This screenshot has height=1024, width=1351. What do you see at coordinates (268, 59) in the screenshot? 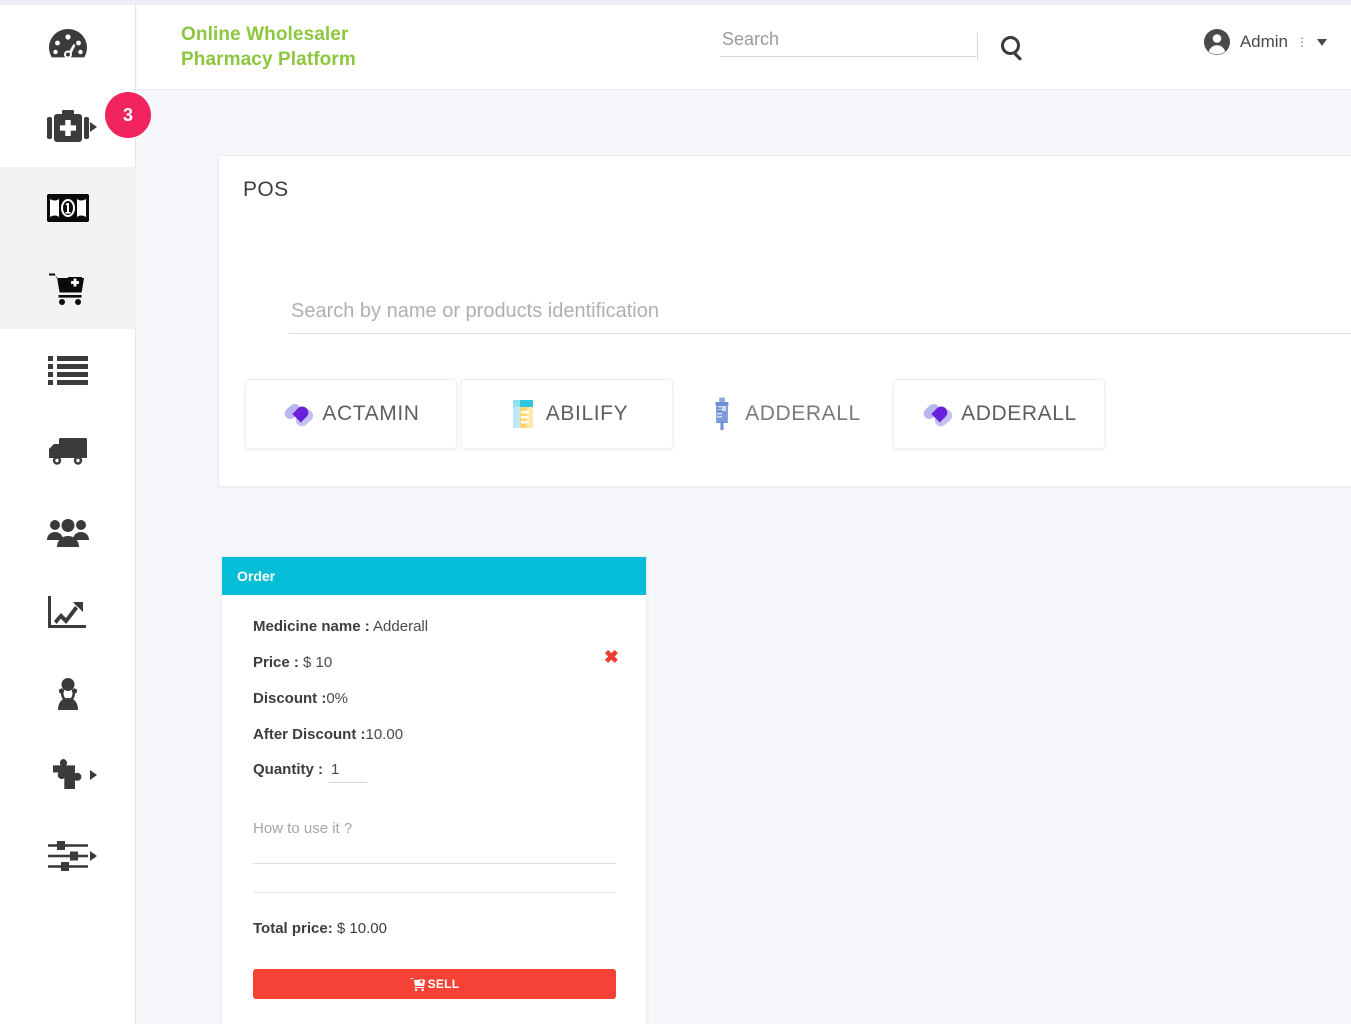
I see `brand-line-2: Pharmacy Platform` at bounding box center [268, 59].